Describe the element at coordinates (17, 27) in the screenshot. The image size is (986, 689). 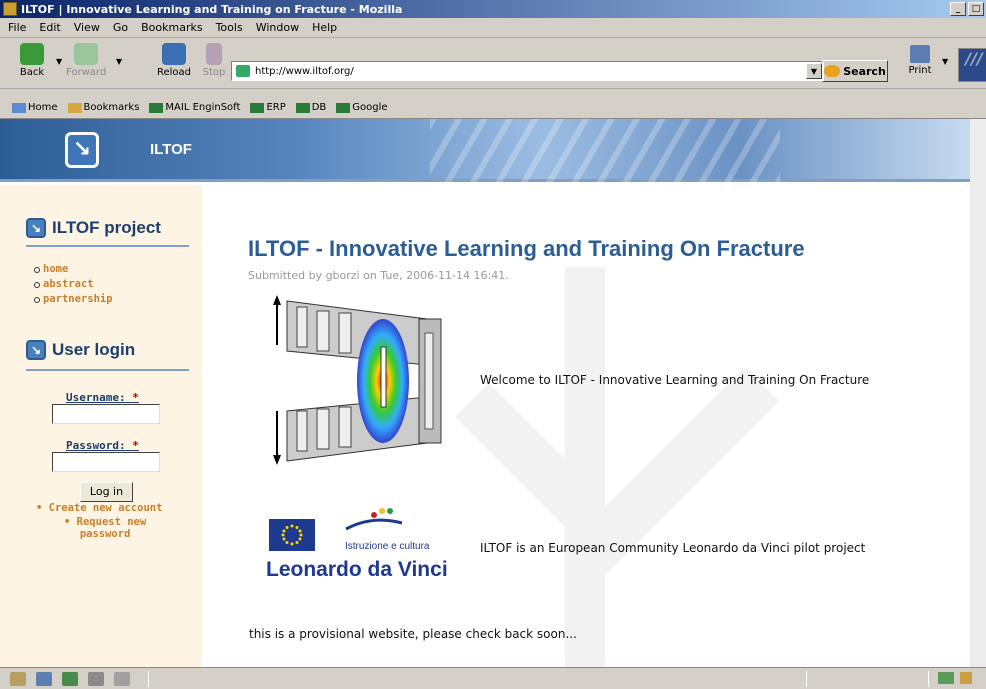
I see `menu-file: File` at that location.